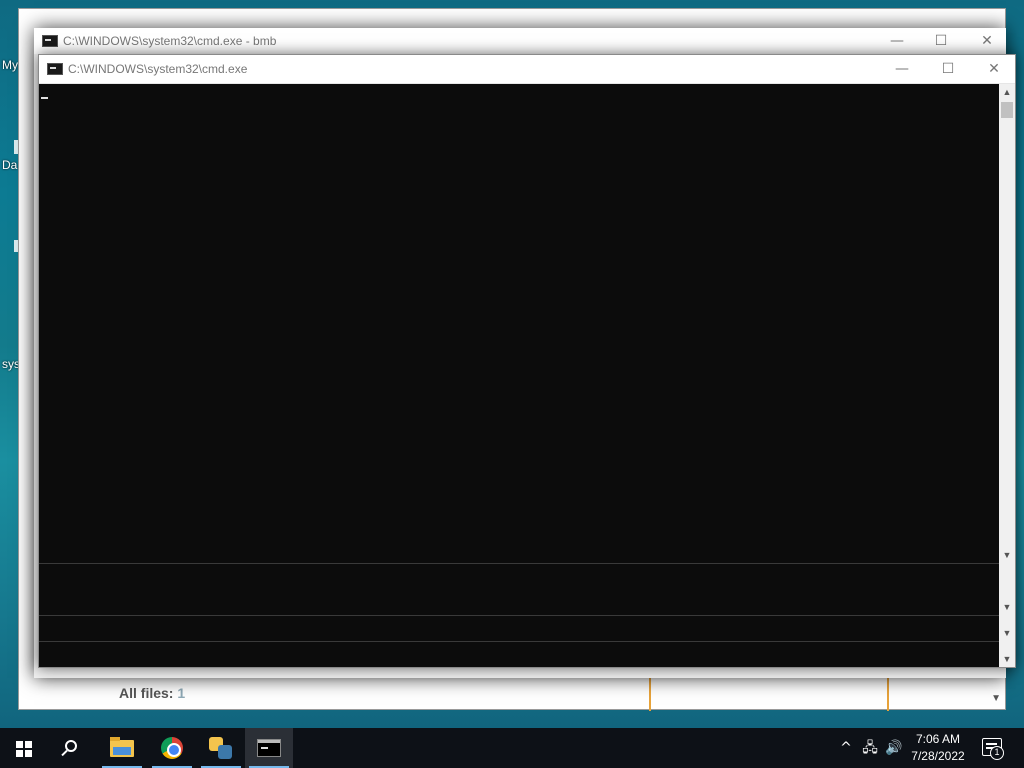 The width and height of the screenshot is (1024, 768). I want to click on start-button, so click(24, 748).